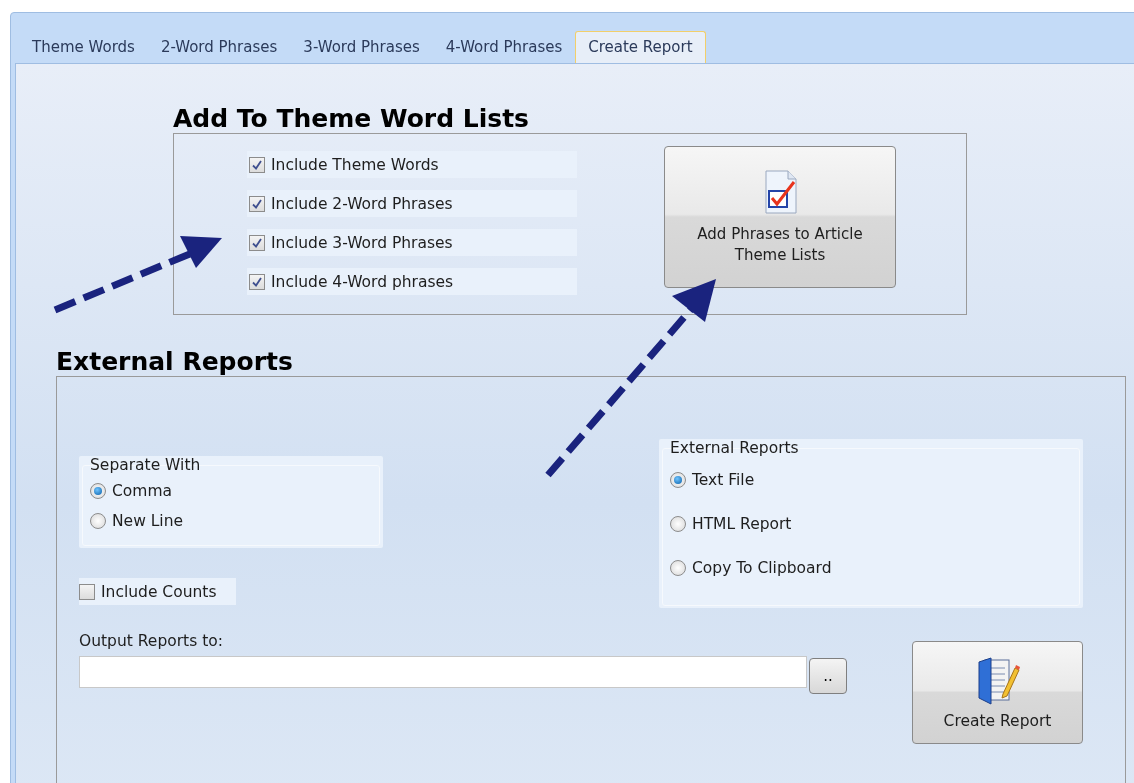 The image size is (1134, 783). I want to click on radio-option: HTML Report, so click(876, 524).